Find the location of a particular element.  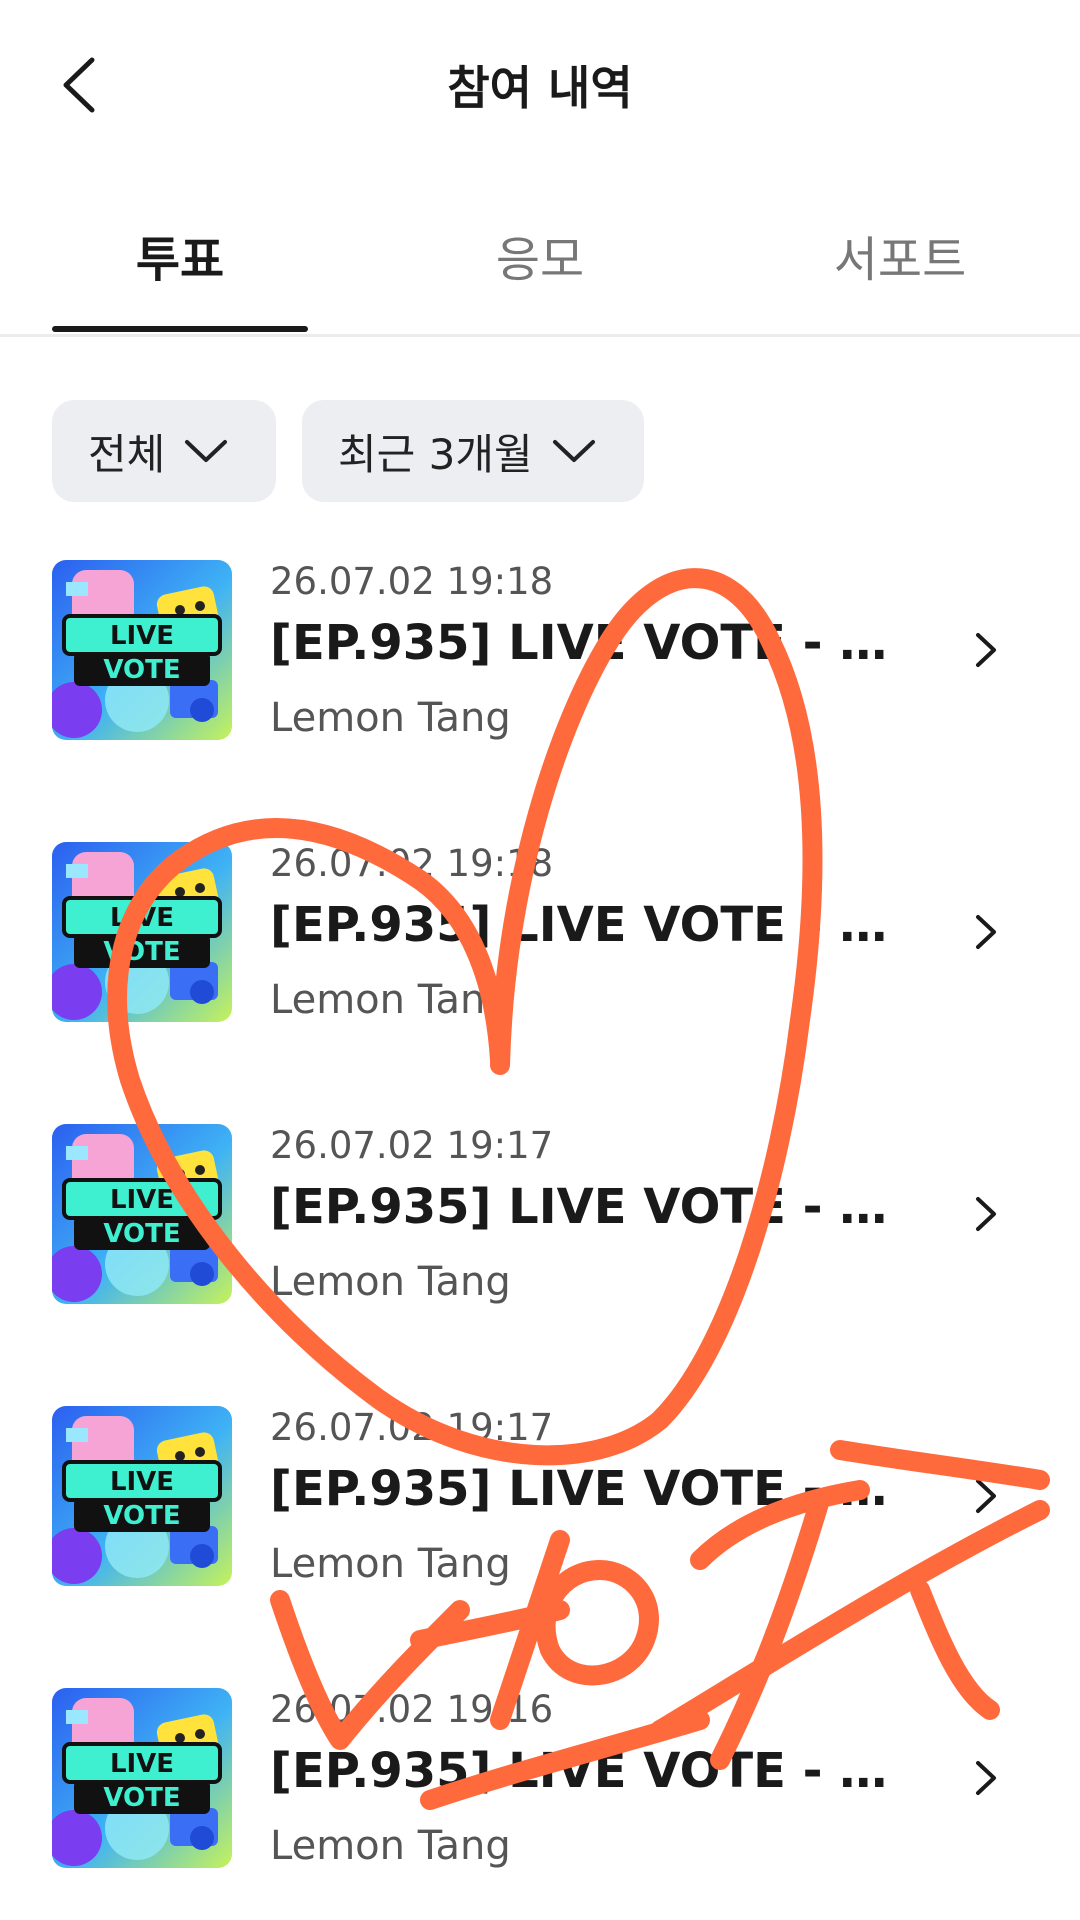

header: 참여 내역 is located at coordinates (540, 85).